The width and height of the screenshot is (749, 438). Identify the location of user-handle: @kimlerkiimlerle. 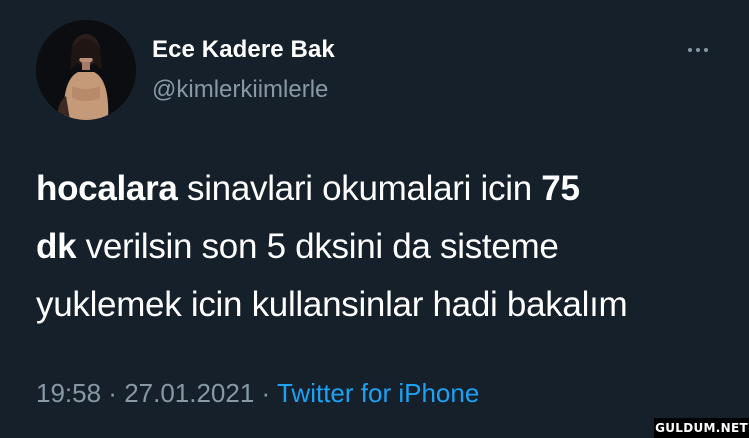
(240, 90).